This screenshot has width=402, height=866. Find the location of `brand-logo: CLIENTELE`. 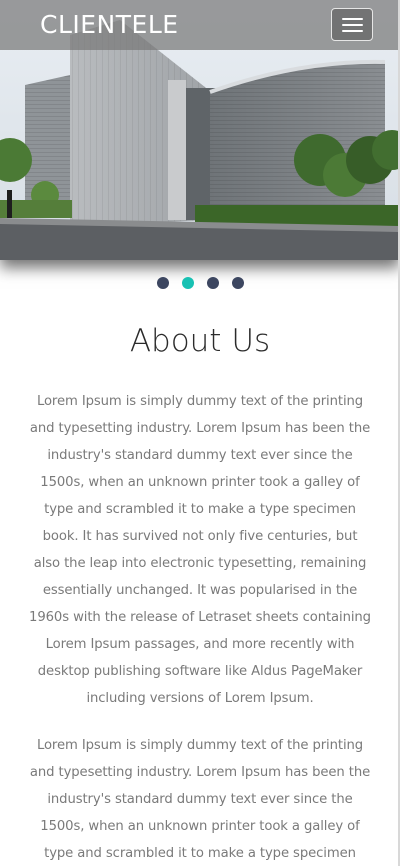

brand-logo: CLIENTELE is located at coordinates (109, 25).